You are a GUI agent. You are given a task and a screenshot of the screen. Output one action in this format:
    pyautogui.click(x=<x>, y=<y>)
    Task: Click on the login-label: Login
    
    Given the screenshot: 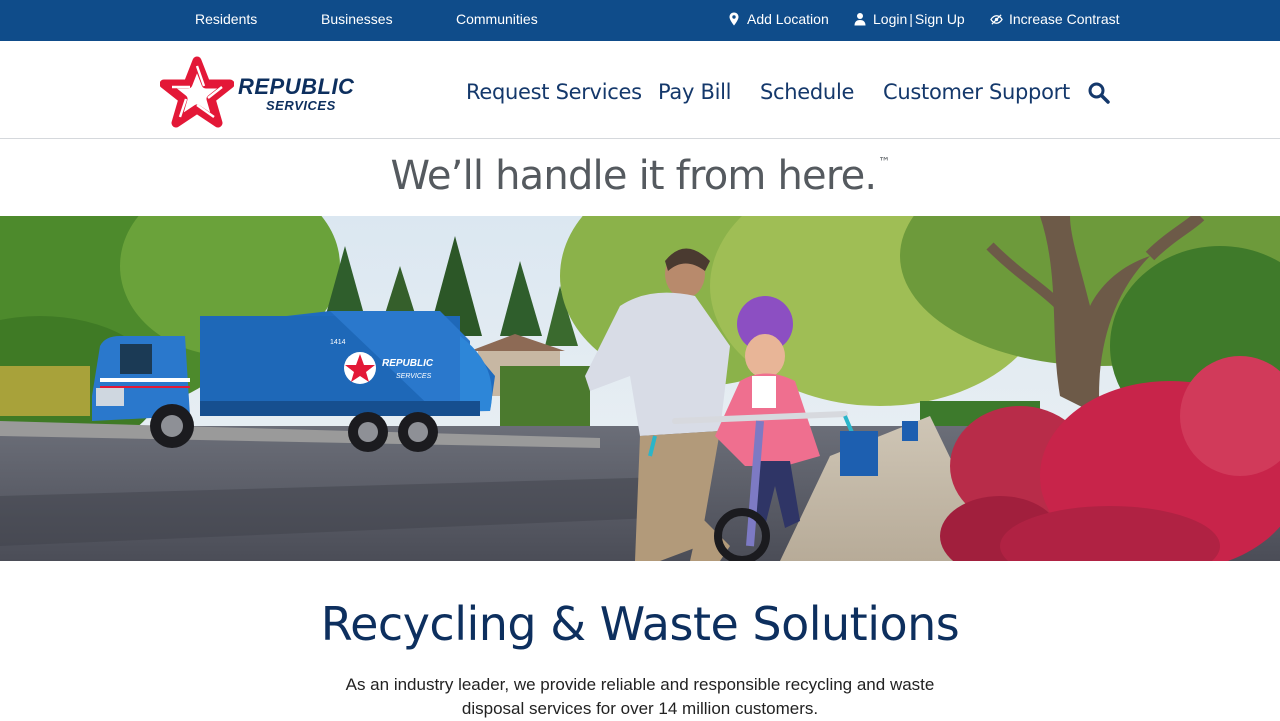 What is the action you would take?
    pyautogui.click(x=890, y=19)
    